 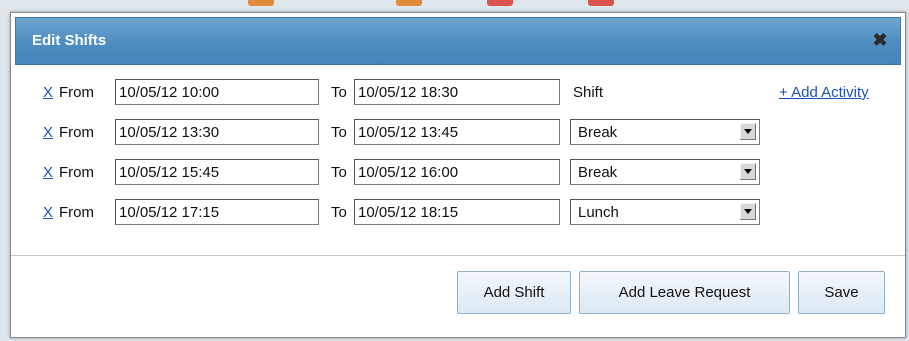 What do you see at coordinates (514, 292) in the screenshot?
I see `add-shift-button: Add Shift` at bounding box center [514, 292].